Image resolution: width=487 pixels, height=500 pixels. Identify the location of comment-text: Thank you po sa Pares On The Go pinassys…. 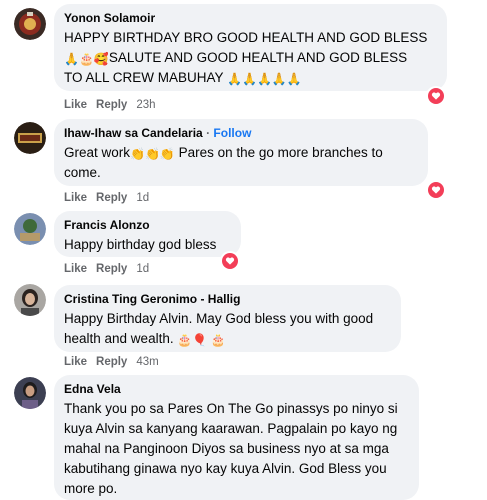
(236, 449).